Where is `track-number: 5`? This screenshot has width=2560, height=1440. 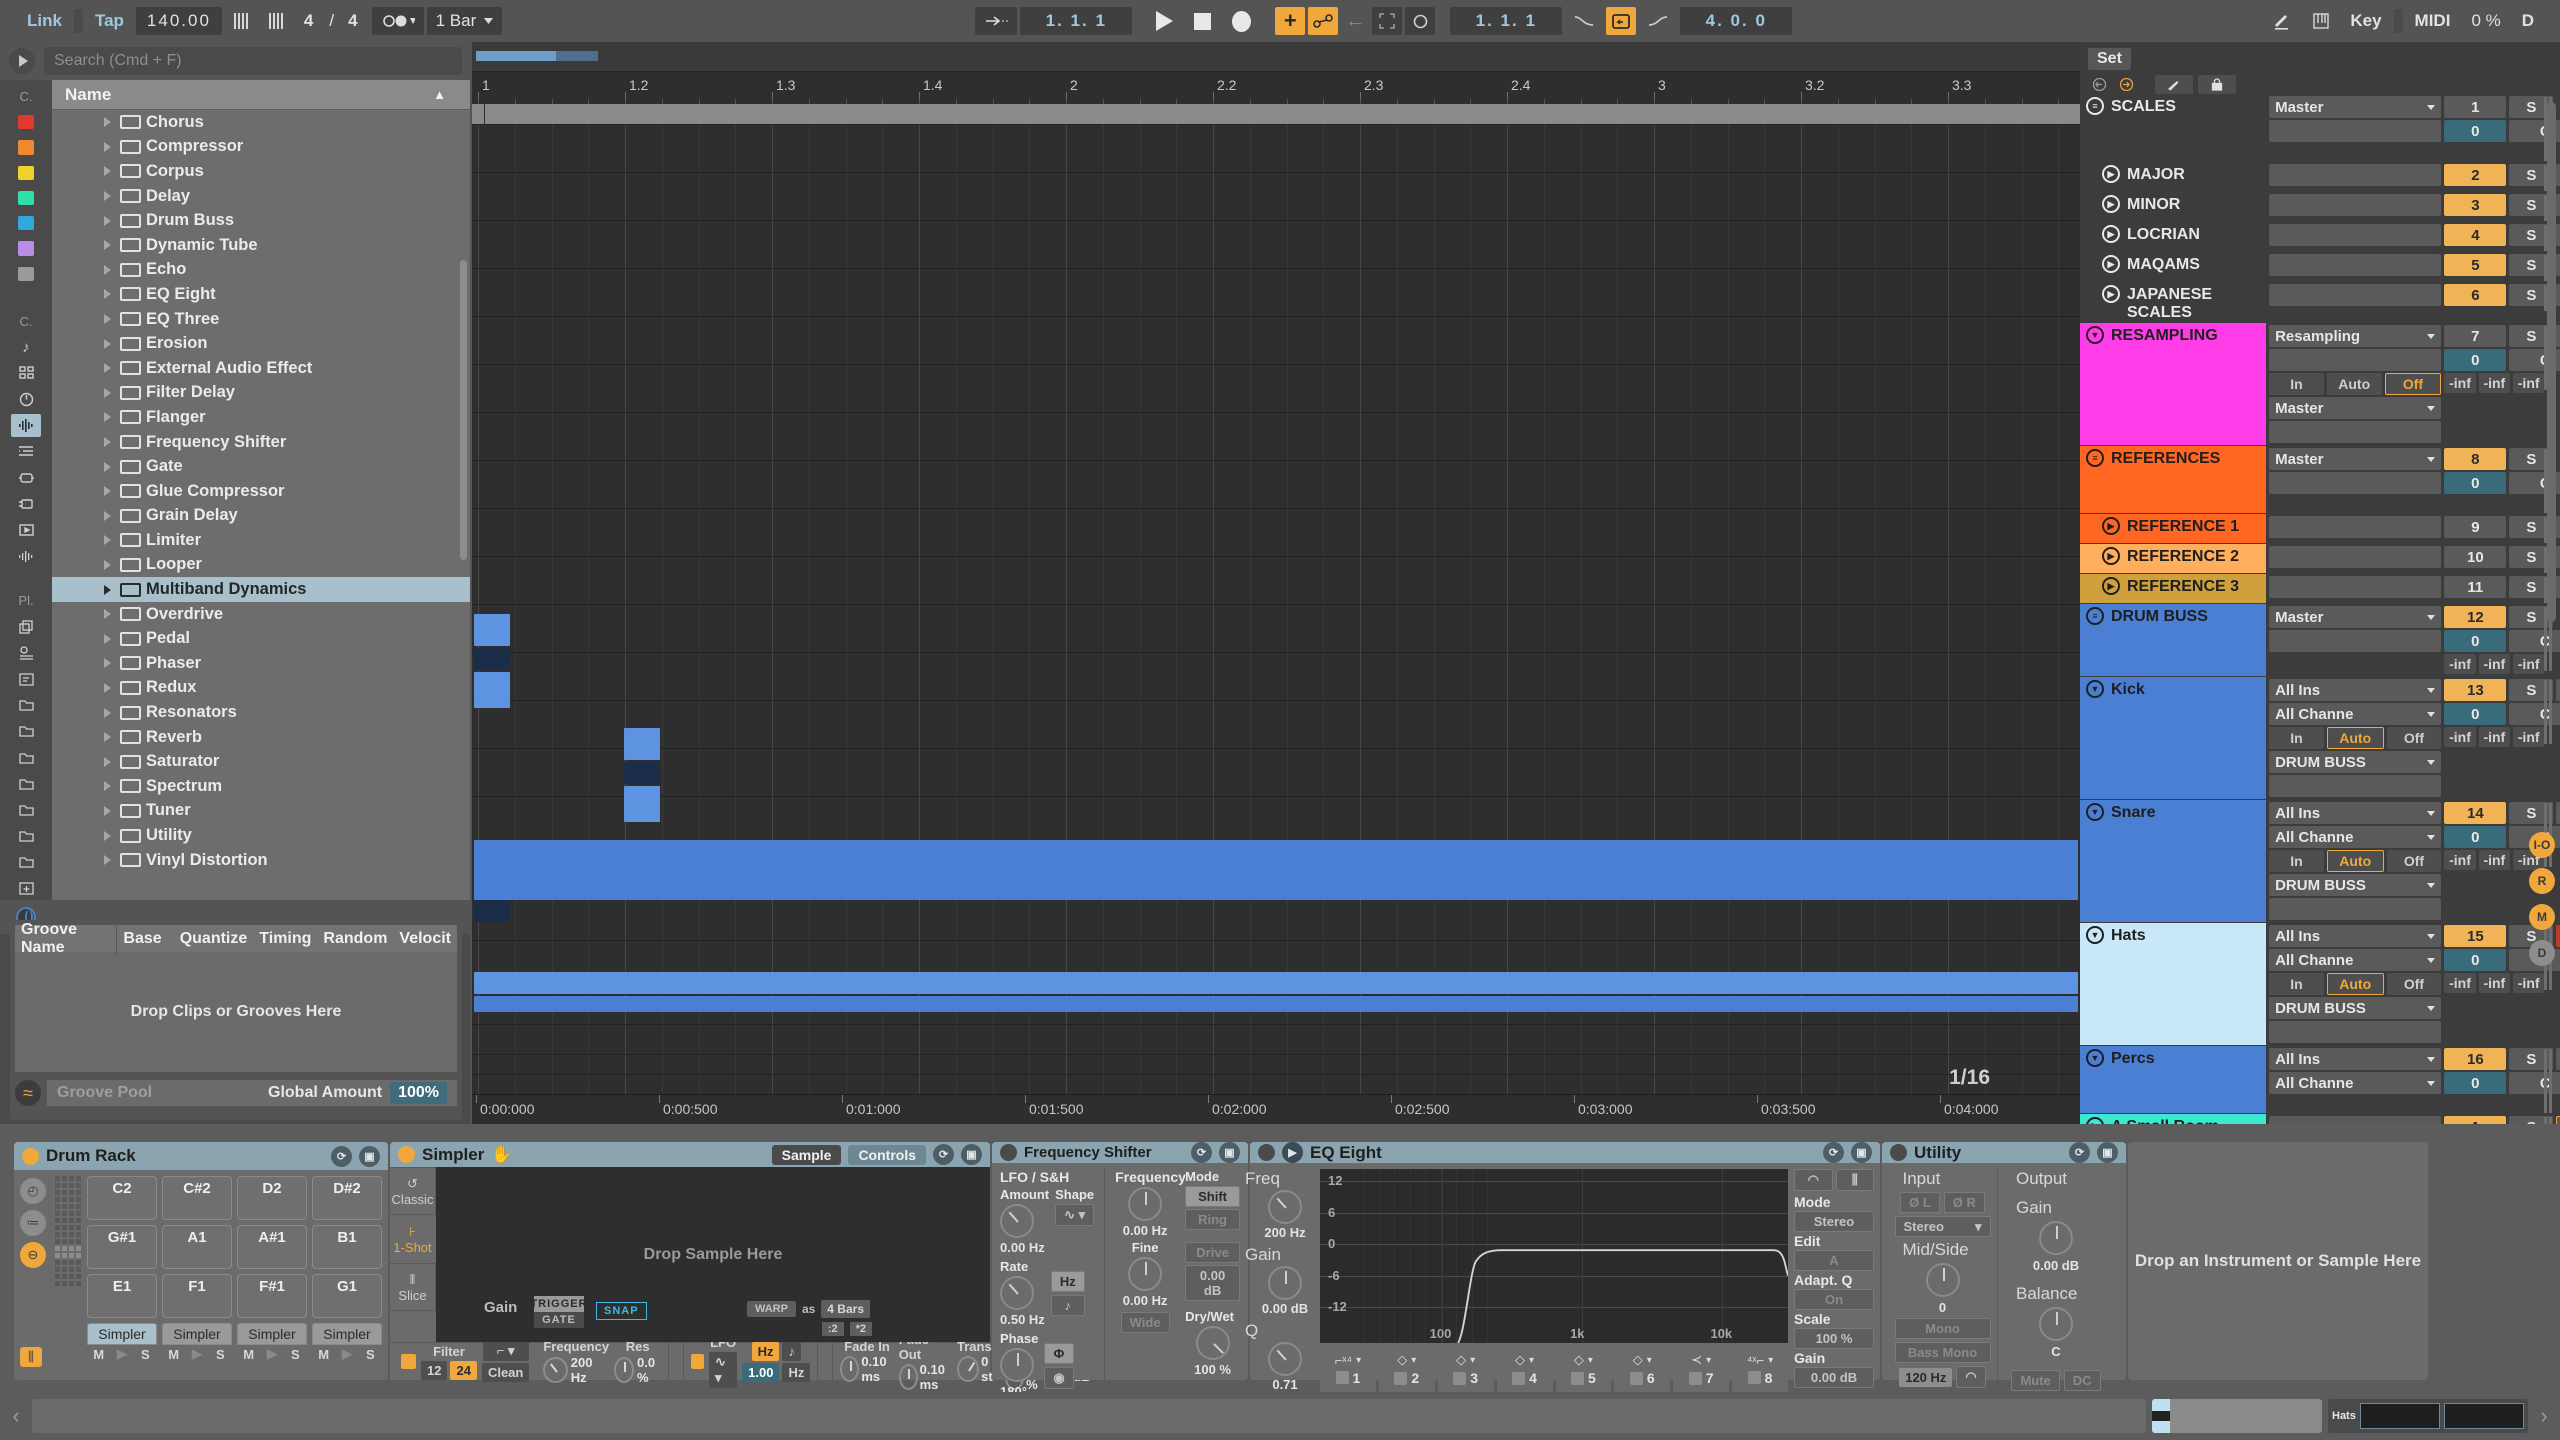
track-number: 5 is located at coordinates (2475, 265).